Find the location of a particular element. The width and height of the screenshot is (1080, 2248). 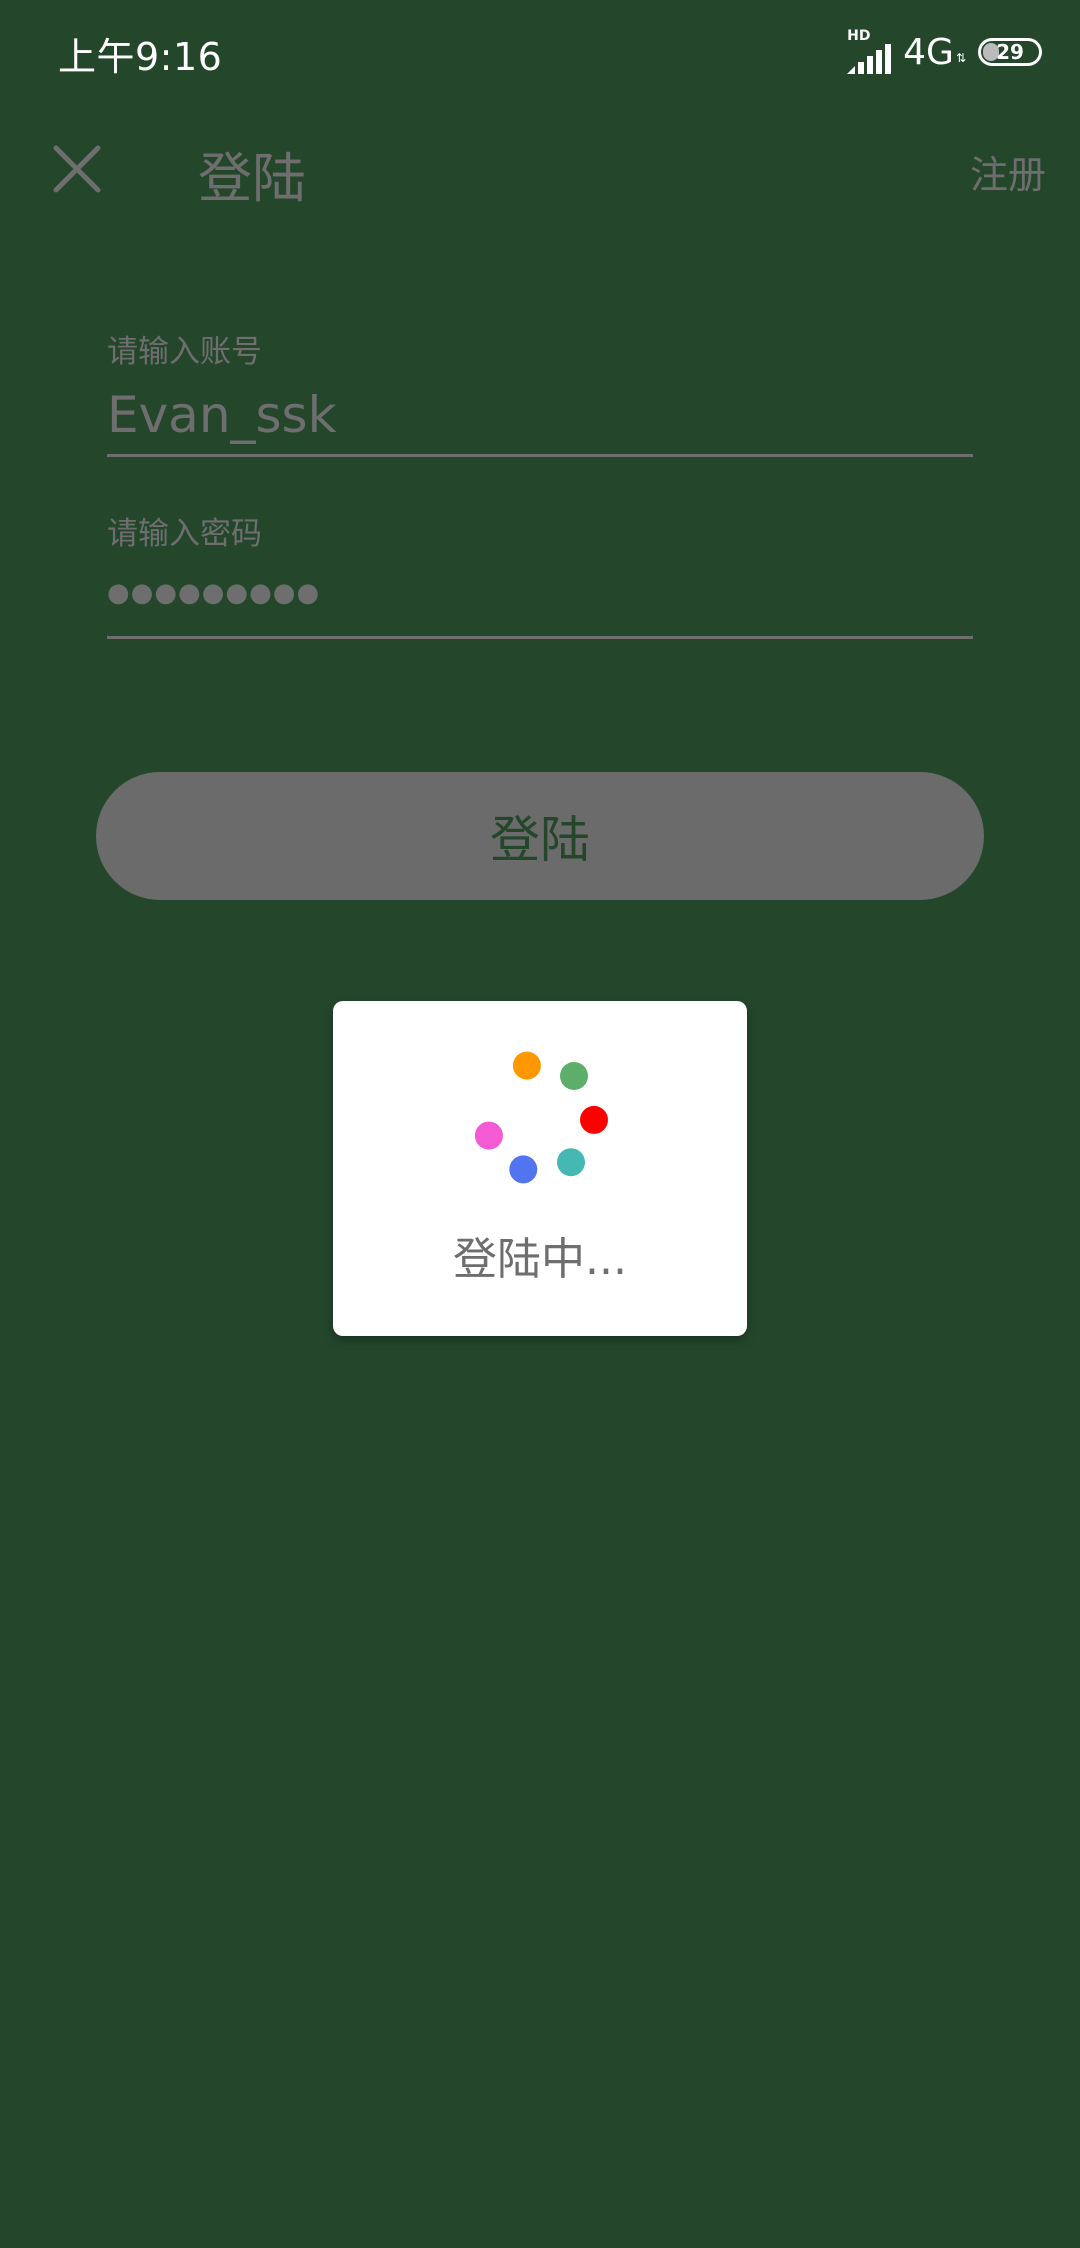

status-icons: HD 4G ⇅ 29 is located at coordinates (944, 51).